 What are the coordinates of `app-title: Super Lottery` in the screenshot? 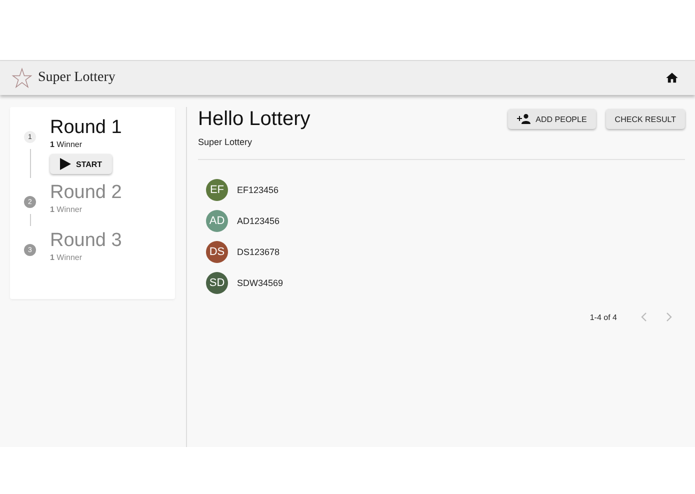 It's located at (77, 78).